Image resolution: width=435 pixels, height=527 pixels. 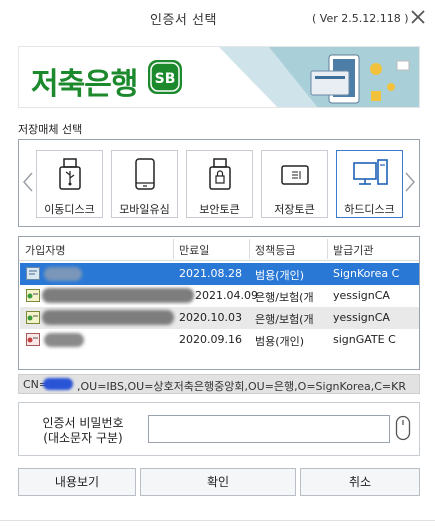 What do you see at coordinates (210, 339) in the screenshot?
I see `expiry-date: 2020.09.16` at bounding box center [210, 339].